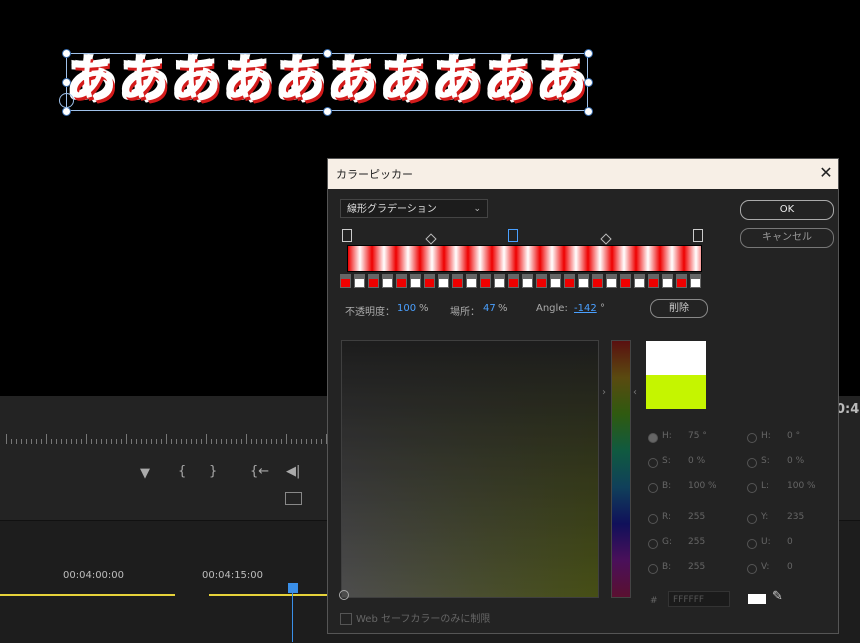  What do you see at coordinates (697, 436) in the screenshot?
I see `hsb-value: 75 °` at bounding box center [697, 436].